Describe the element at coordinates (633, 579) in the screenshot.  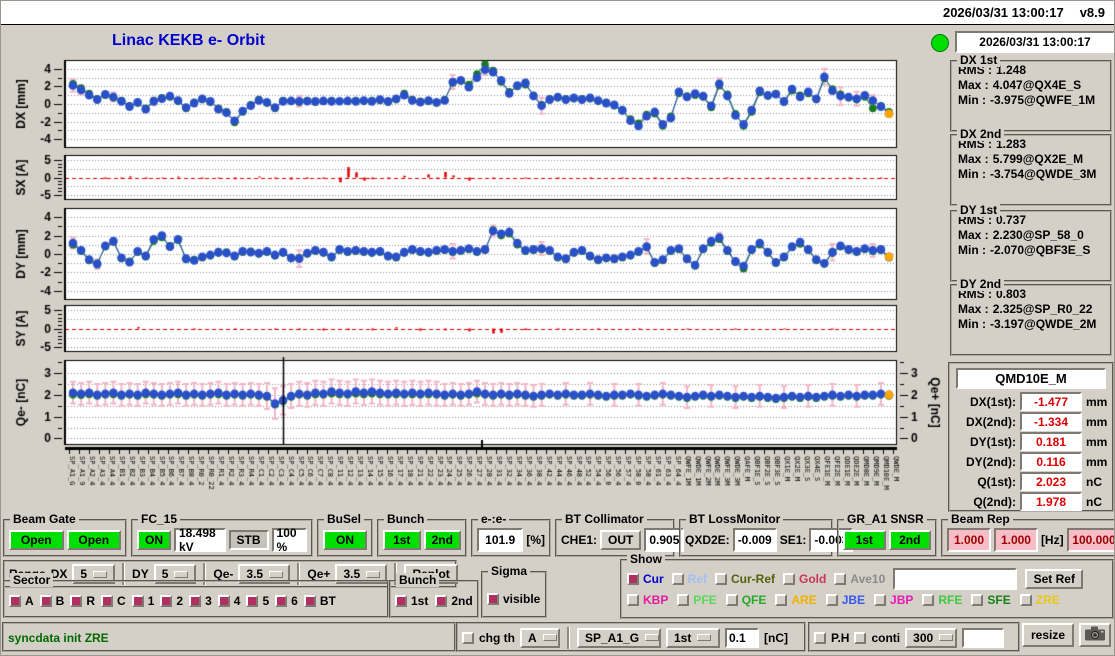
I see `show-cur-checkbox` at that location.